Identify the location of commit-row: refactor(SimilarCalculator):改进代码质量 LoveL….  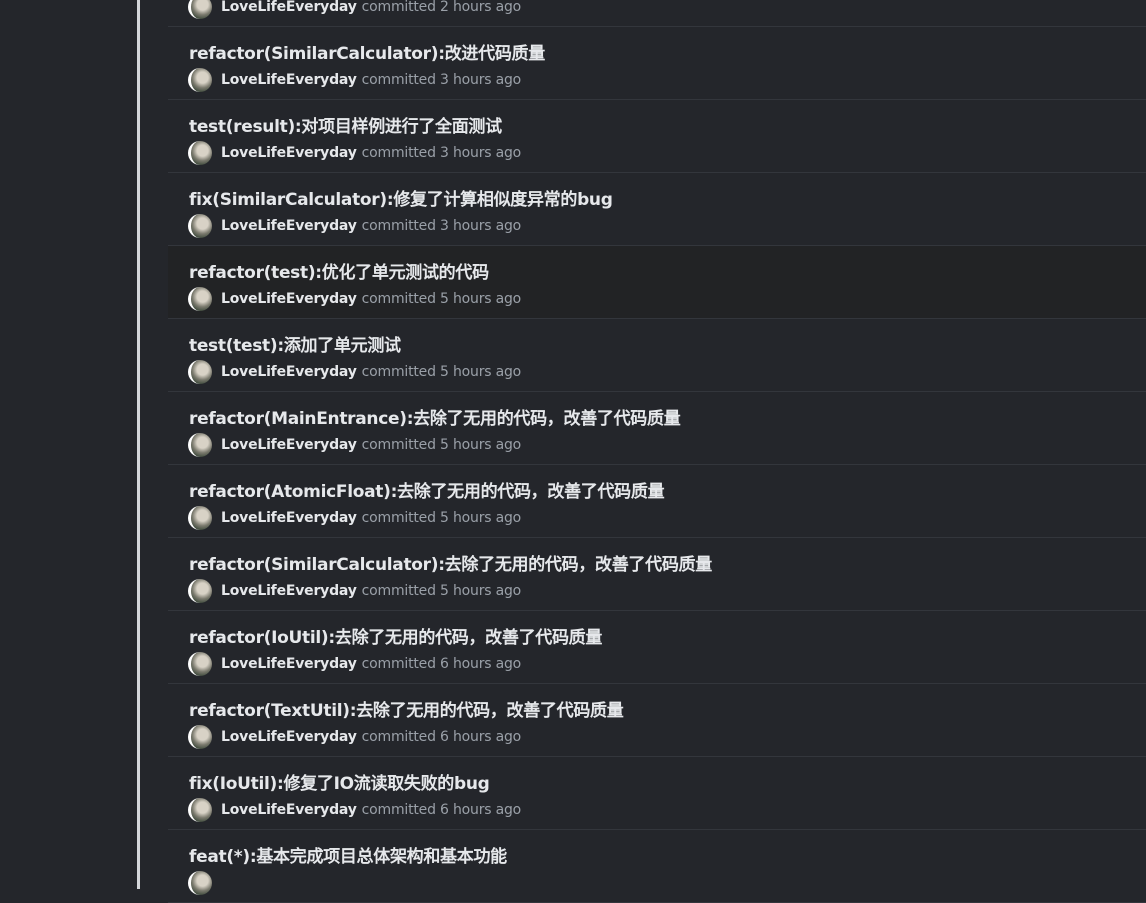
(657, 63).